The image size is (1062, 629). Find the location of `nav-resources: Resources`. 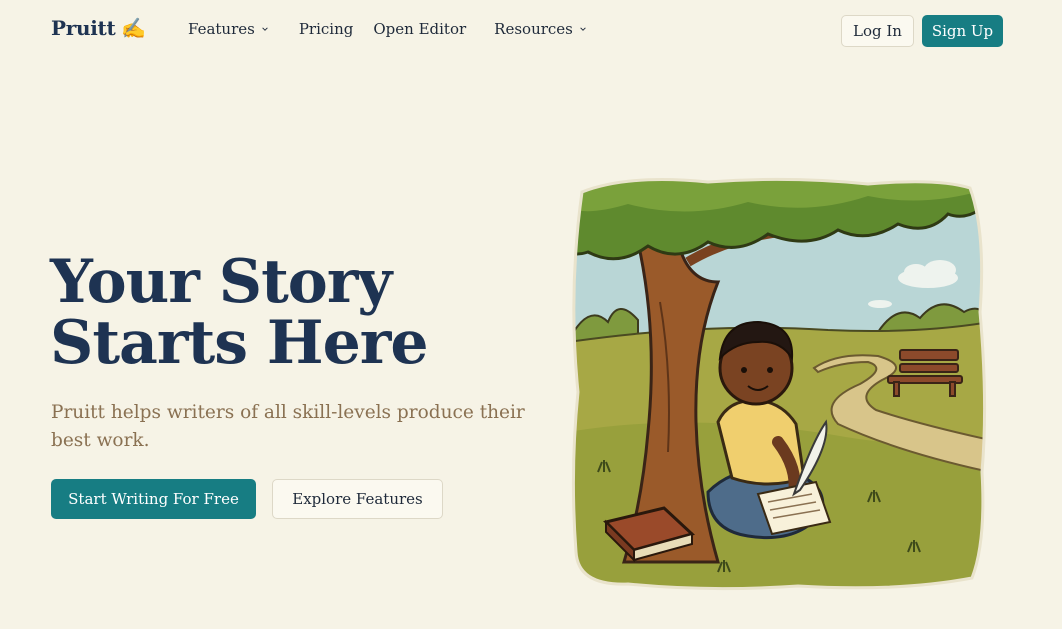

nav-resources: Resources is located at coordinates (540, 29).